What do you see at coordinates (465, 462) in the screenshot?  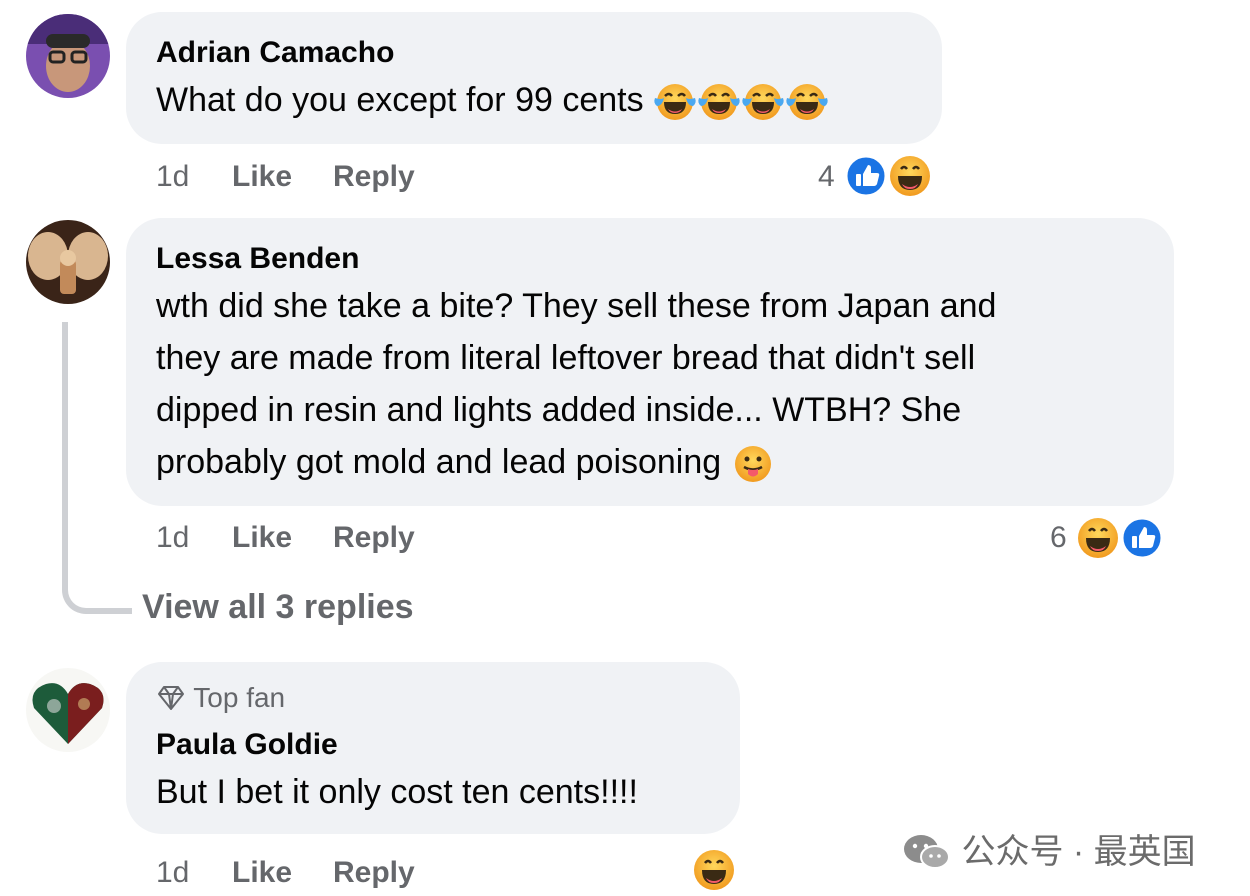 I see `comment-text-line: probably got mold and lead poisoning` at bounding box center [465, 462].